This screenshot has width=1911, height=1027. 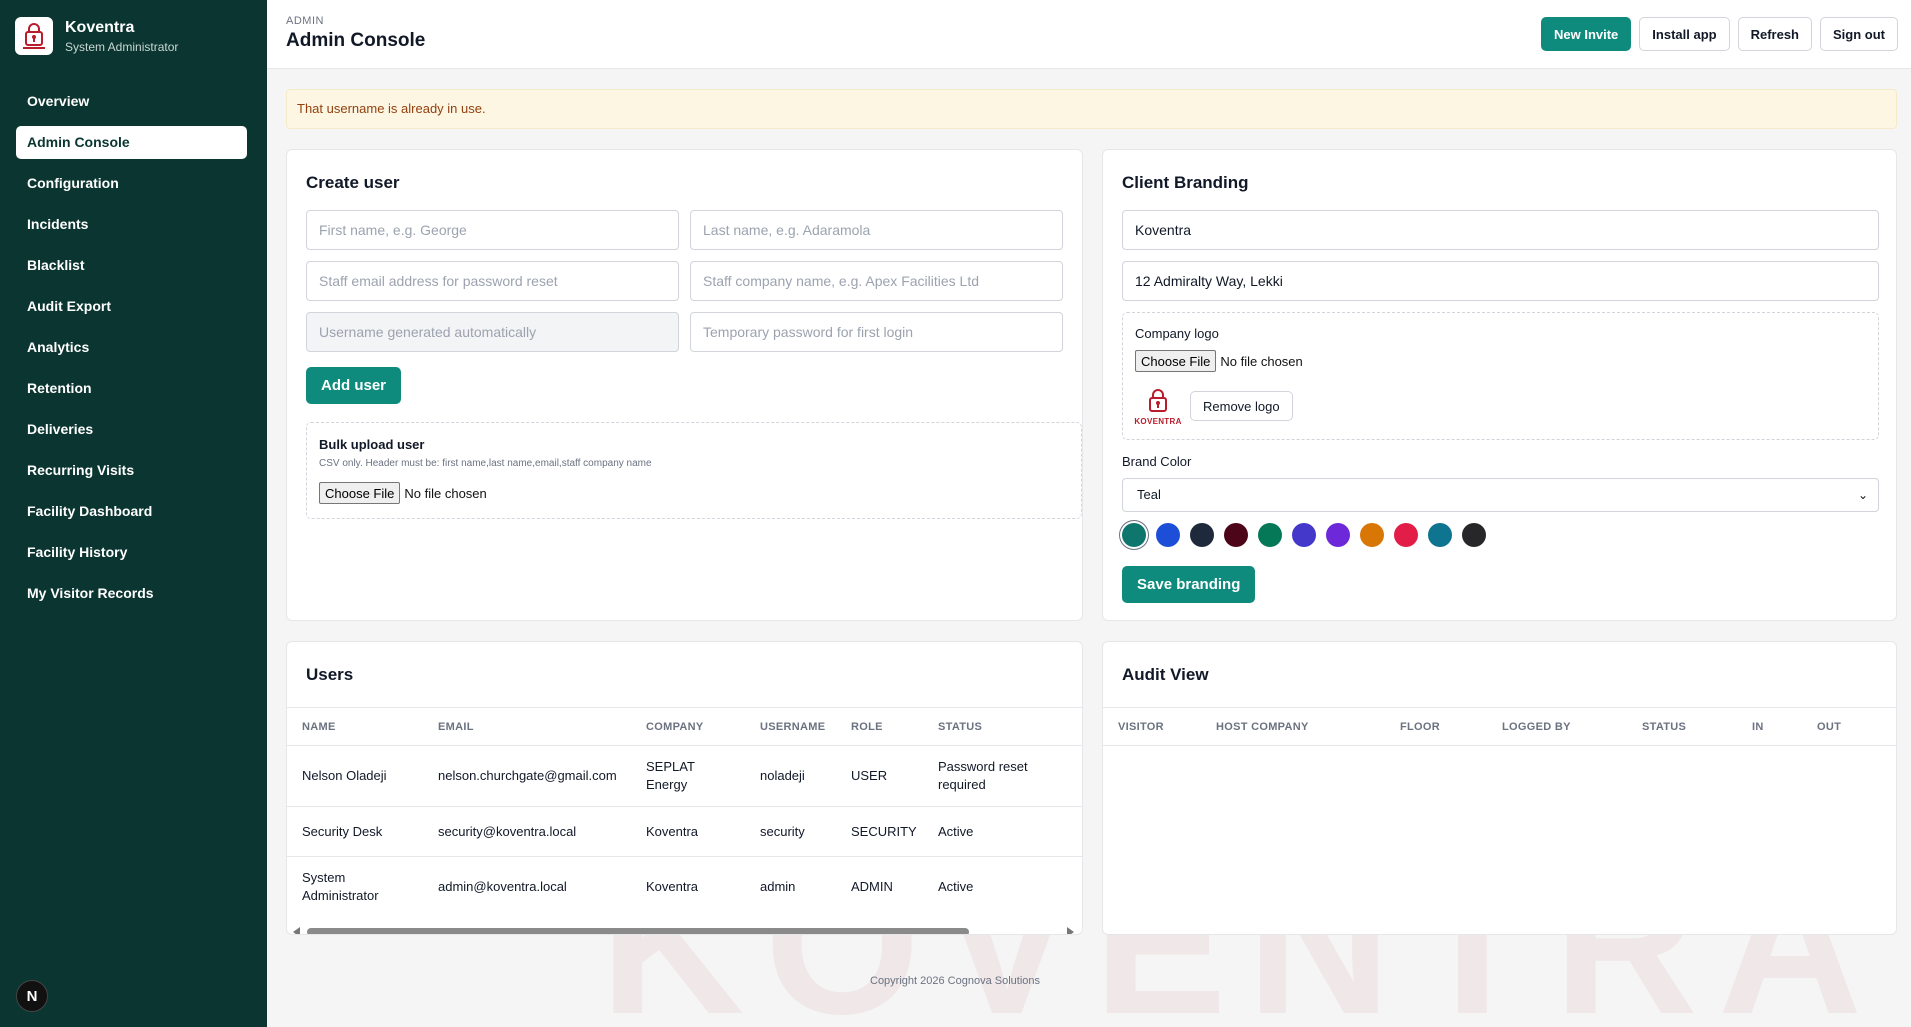 What do you see at coordinates (32, 996) in the screenshot?
I see `n-badge-button: N` at bounding box center [32, 996].